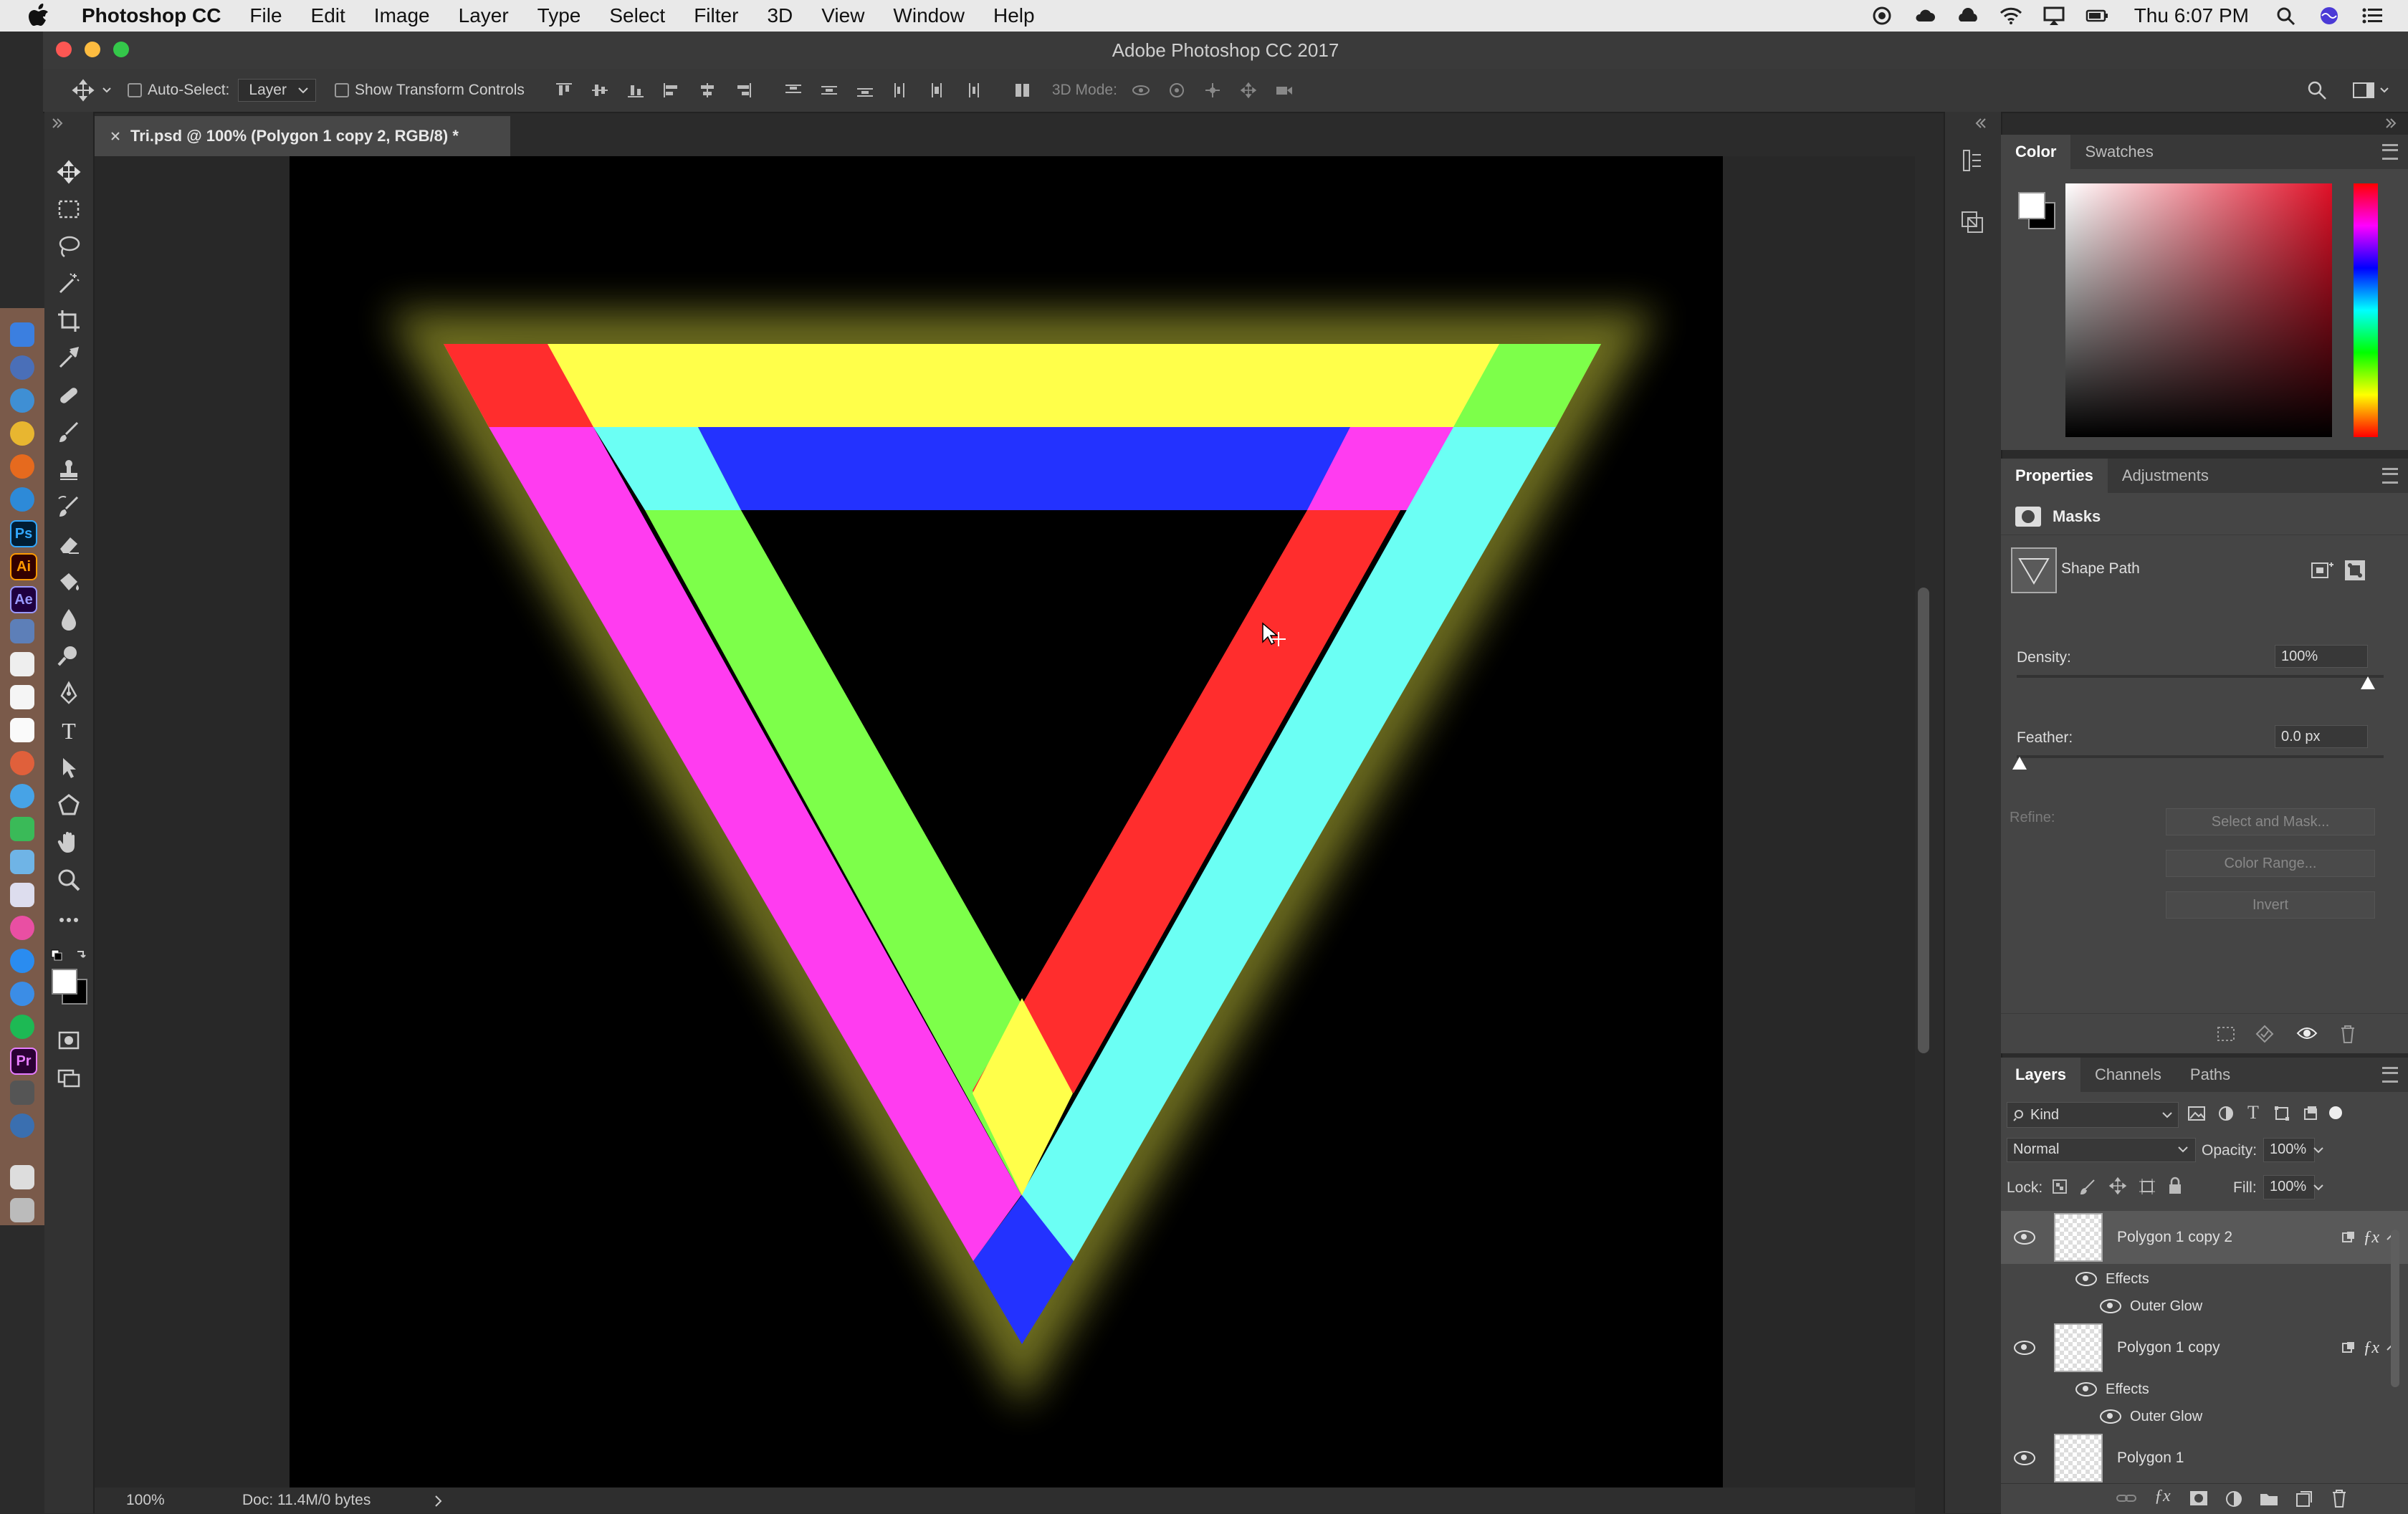  Describe the element at coordinates (69, 693) in the screenshot. I see `pen-tool-icon` at that location.